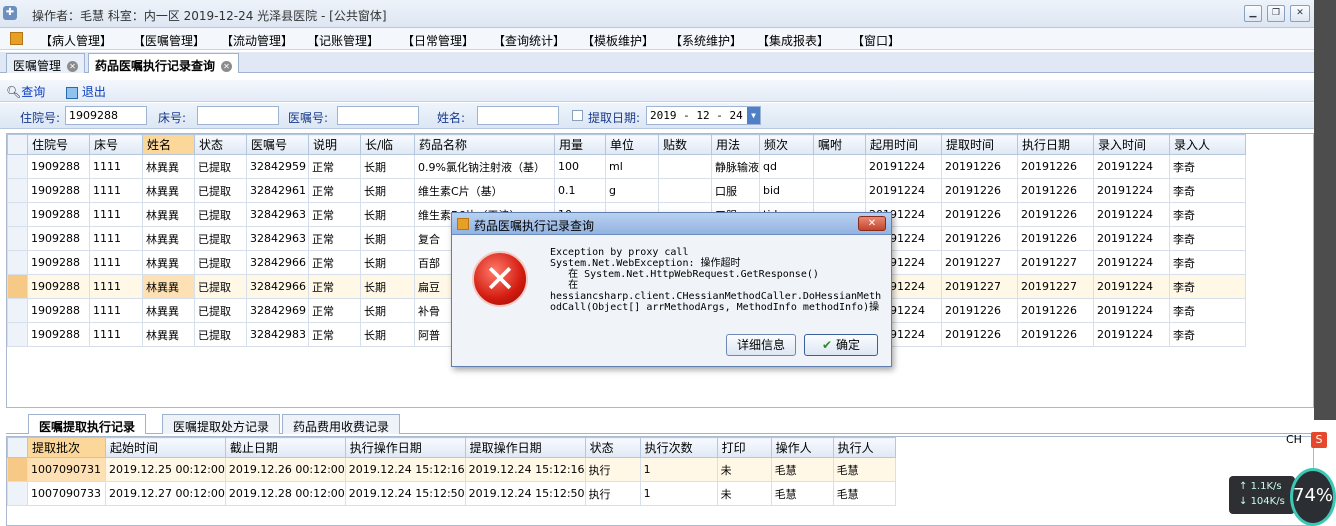 This screenshot has width=1336, height=526. Describe the element at coordinates (802, 469) in the screenshot. I see `table-cell: 毛慧` at that location.